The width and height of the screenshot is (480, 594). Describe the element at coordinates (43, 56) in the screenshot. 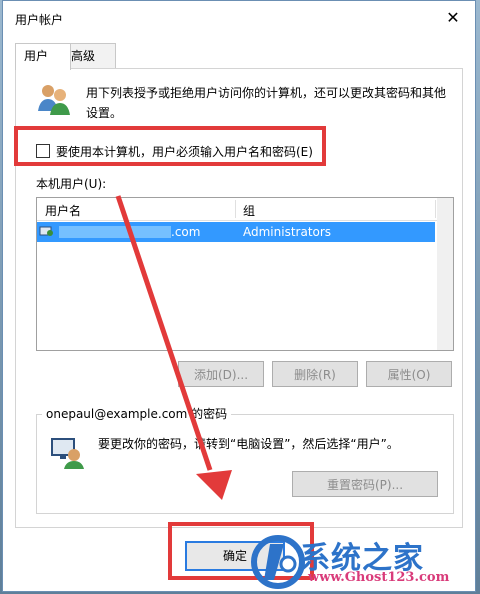

I see `tab-users: 用户` at that location.